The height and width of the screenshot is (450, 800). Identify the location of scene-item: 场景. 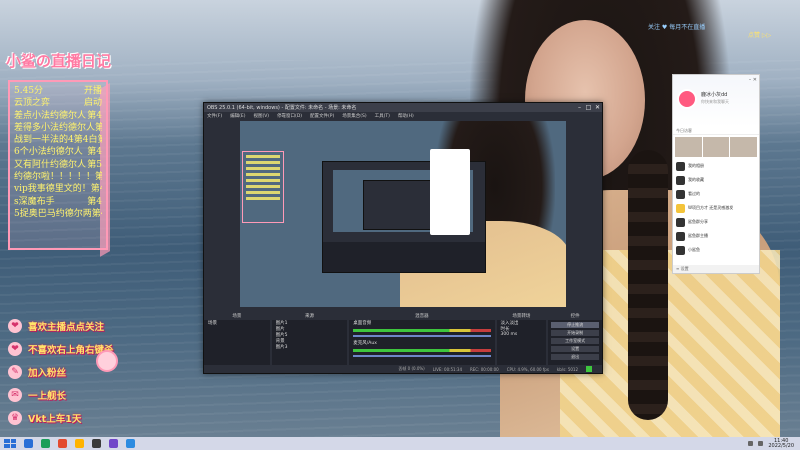
(237, 323).